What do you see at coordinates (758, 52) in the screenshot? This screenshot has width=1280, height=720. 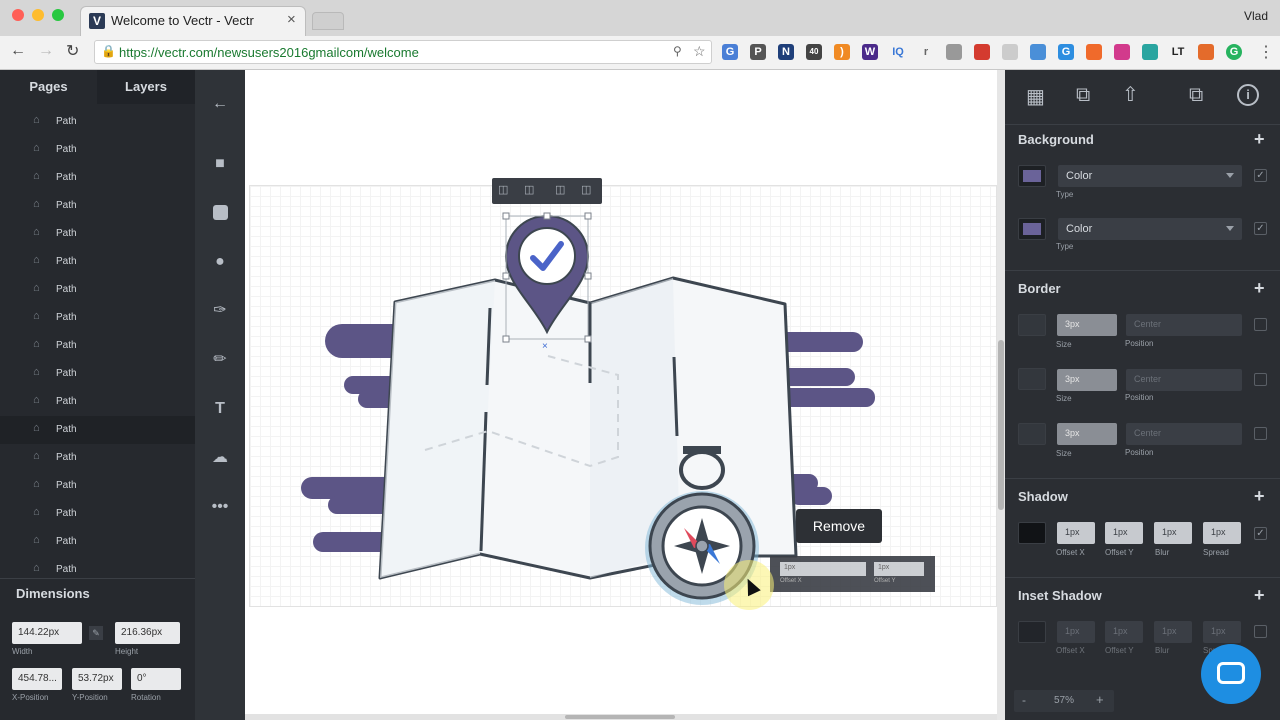 I see `pocket-icon: P` at bounding box center [758, 52].